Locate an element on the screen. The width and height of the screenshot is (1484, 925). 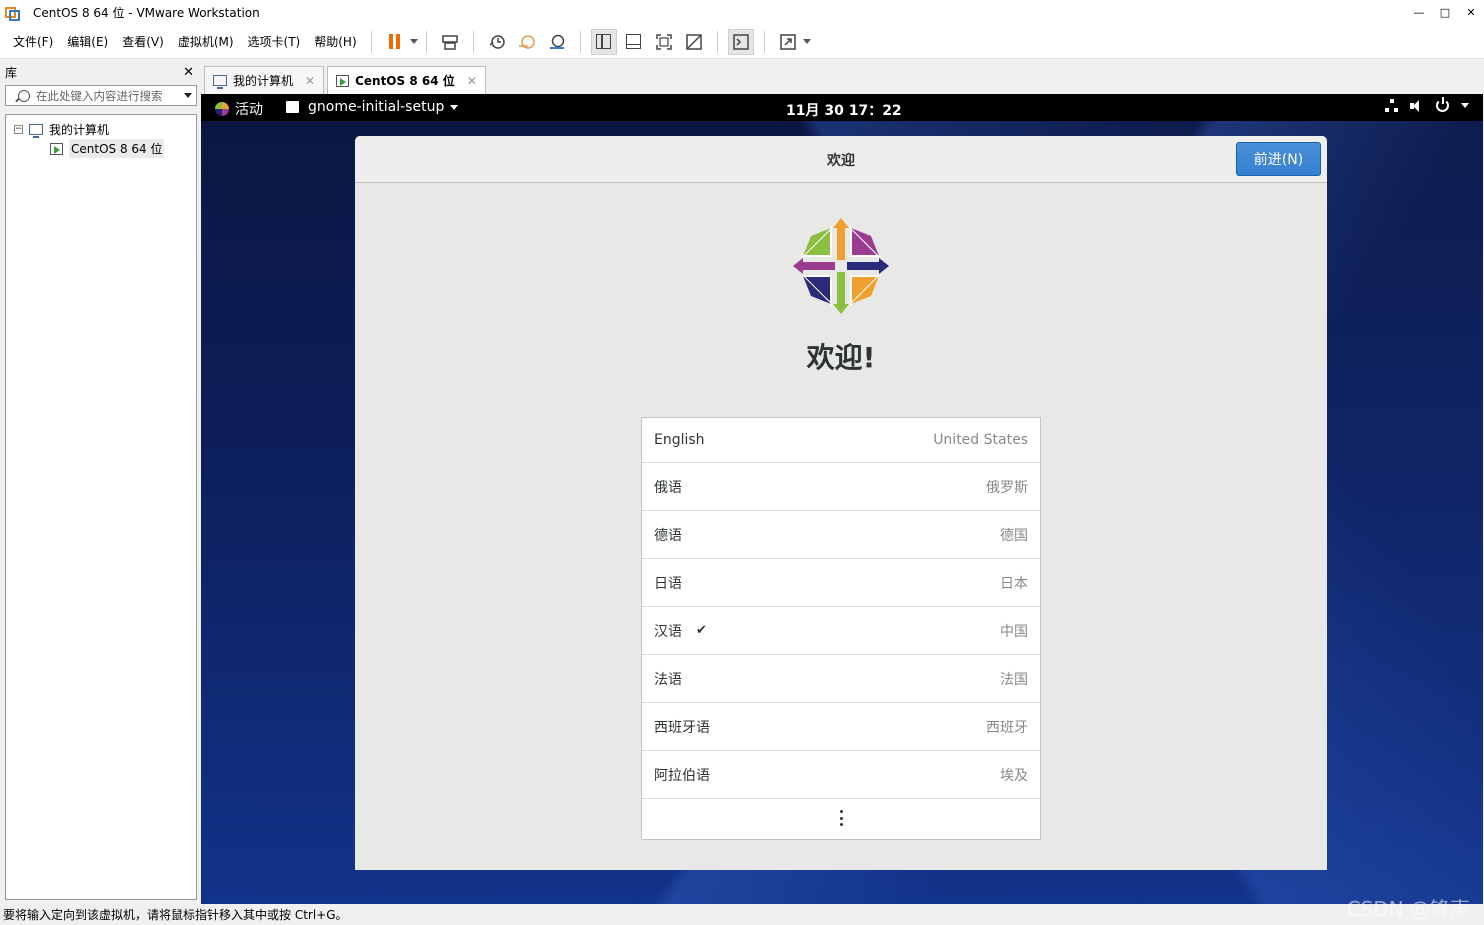
close-icon: ✕ is located at coordinates (1471, 12).